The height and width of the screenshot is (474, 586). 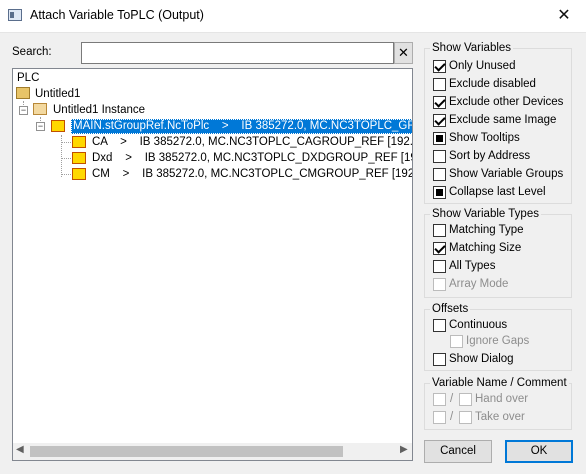 I want to click on all-types-checkbox, so click(x=439, y=266).